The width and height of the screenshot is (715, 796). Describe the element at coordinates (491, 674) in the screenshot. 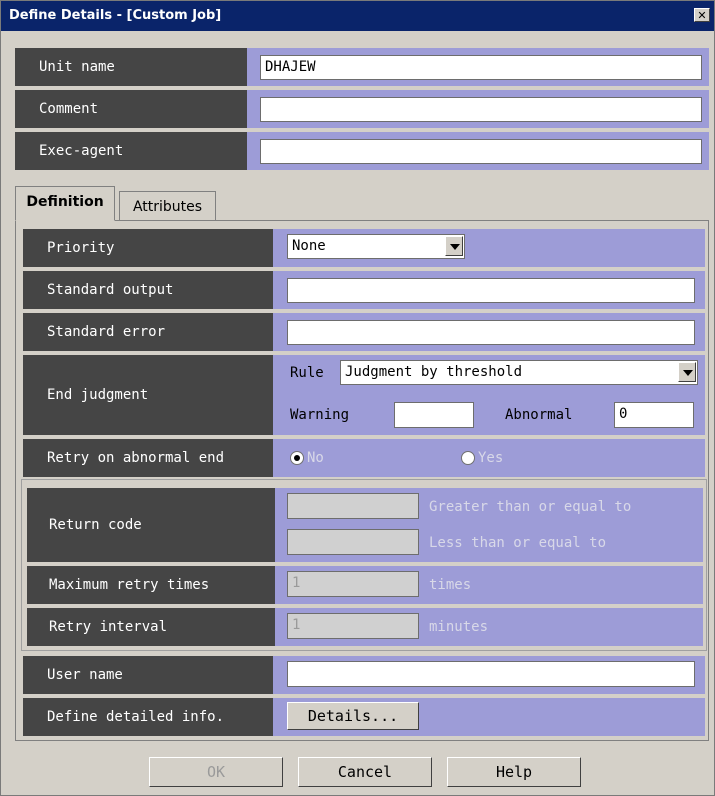

I see `user-name-input` at that location.